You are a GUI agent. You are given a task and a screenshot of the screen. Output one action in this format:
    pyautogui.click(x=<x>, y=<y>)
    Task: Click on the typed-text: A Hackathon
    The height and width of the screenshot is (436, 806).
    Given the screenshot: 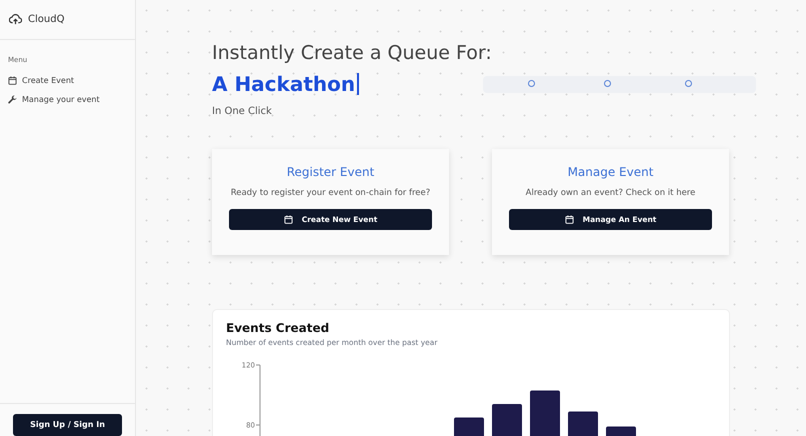 What is the action you would take?
    pyautogui.click(x=284, y=84)
    